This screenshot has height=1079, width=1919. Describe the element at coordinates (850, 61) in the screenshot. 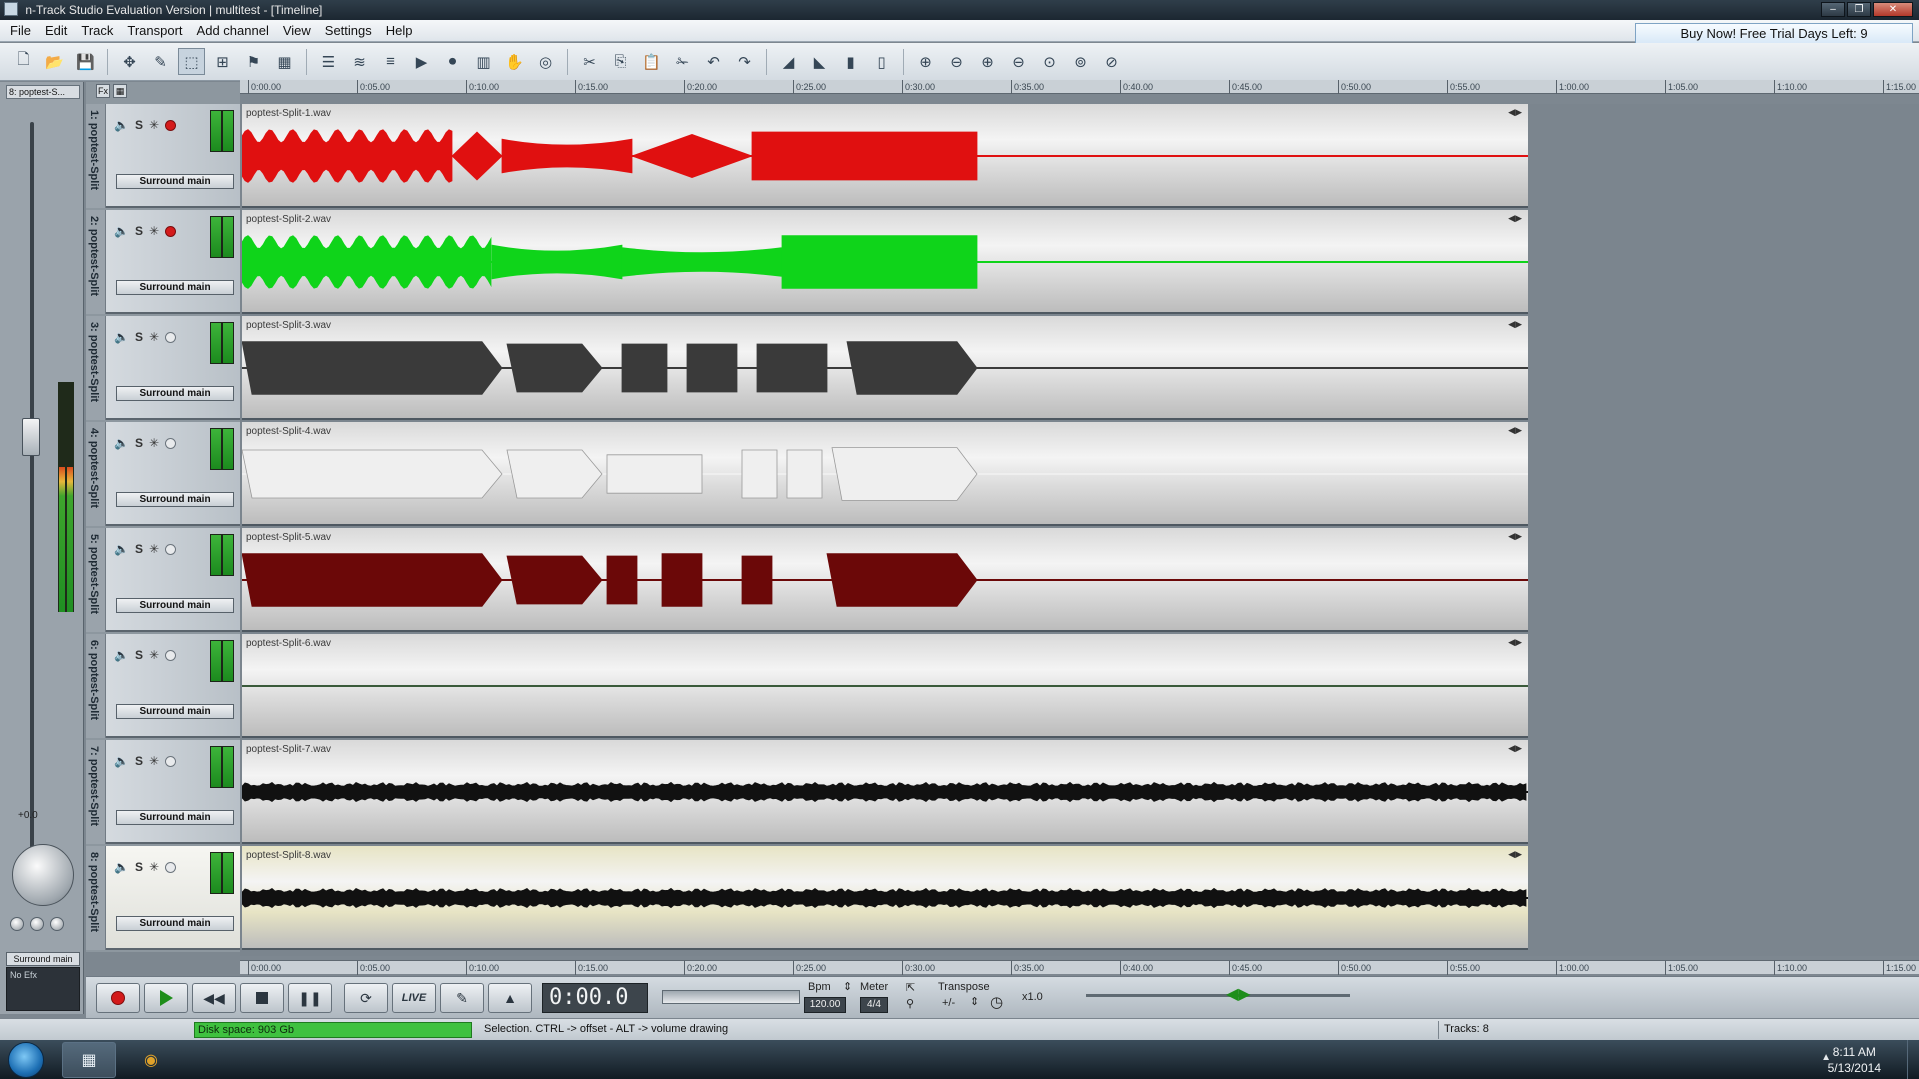

I see `normalize-button: ▮` at that location.